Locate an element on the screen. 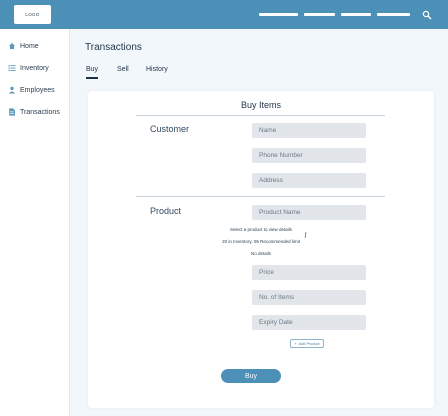 The height and width of the screenshot is (416, 448). sidebar-item-label: Inventory is located at coordinates (34, 68).